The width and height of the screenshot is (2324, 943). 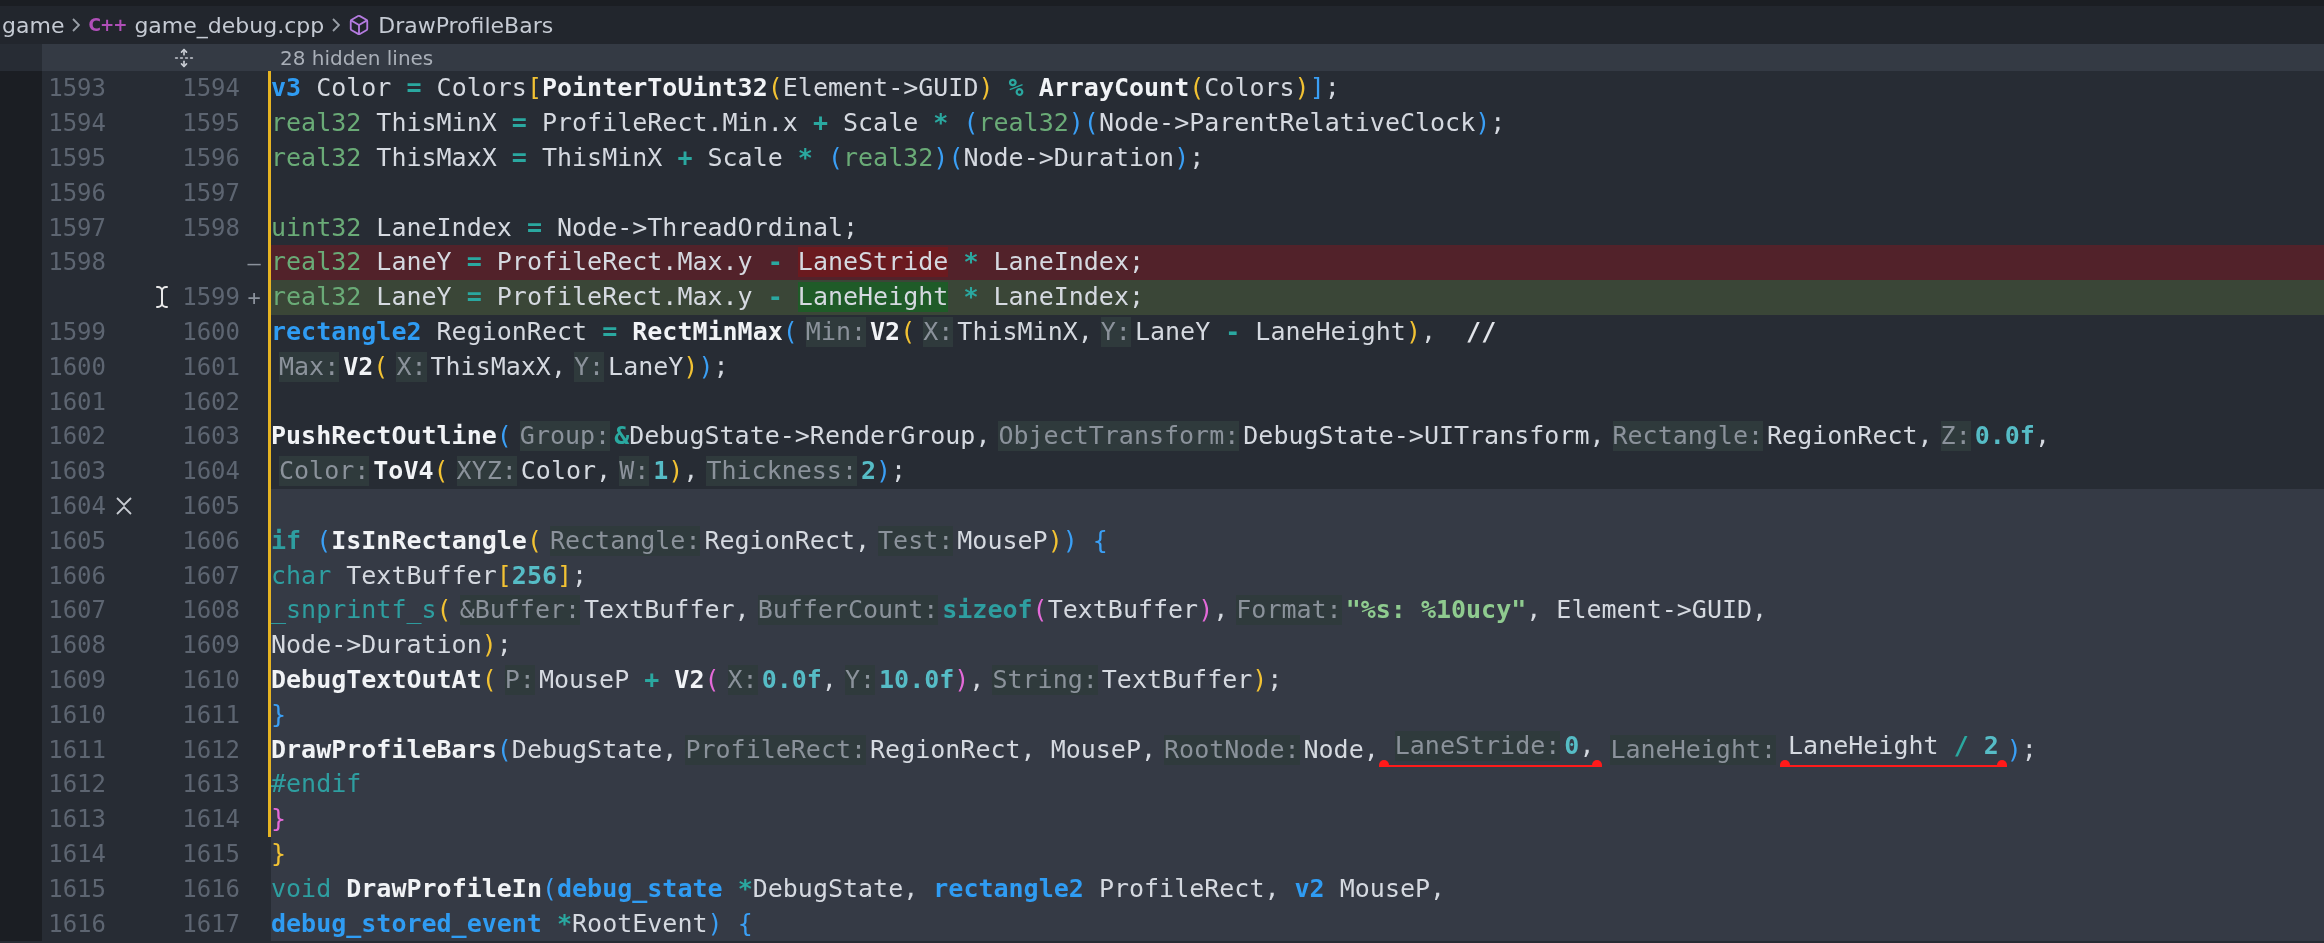 What do you see at coordinates (436, 158) in the screenshot?
I see `code-text: ThisMaxX` at bounding box center [436, 158].